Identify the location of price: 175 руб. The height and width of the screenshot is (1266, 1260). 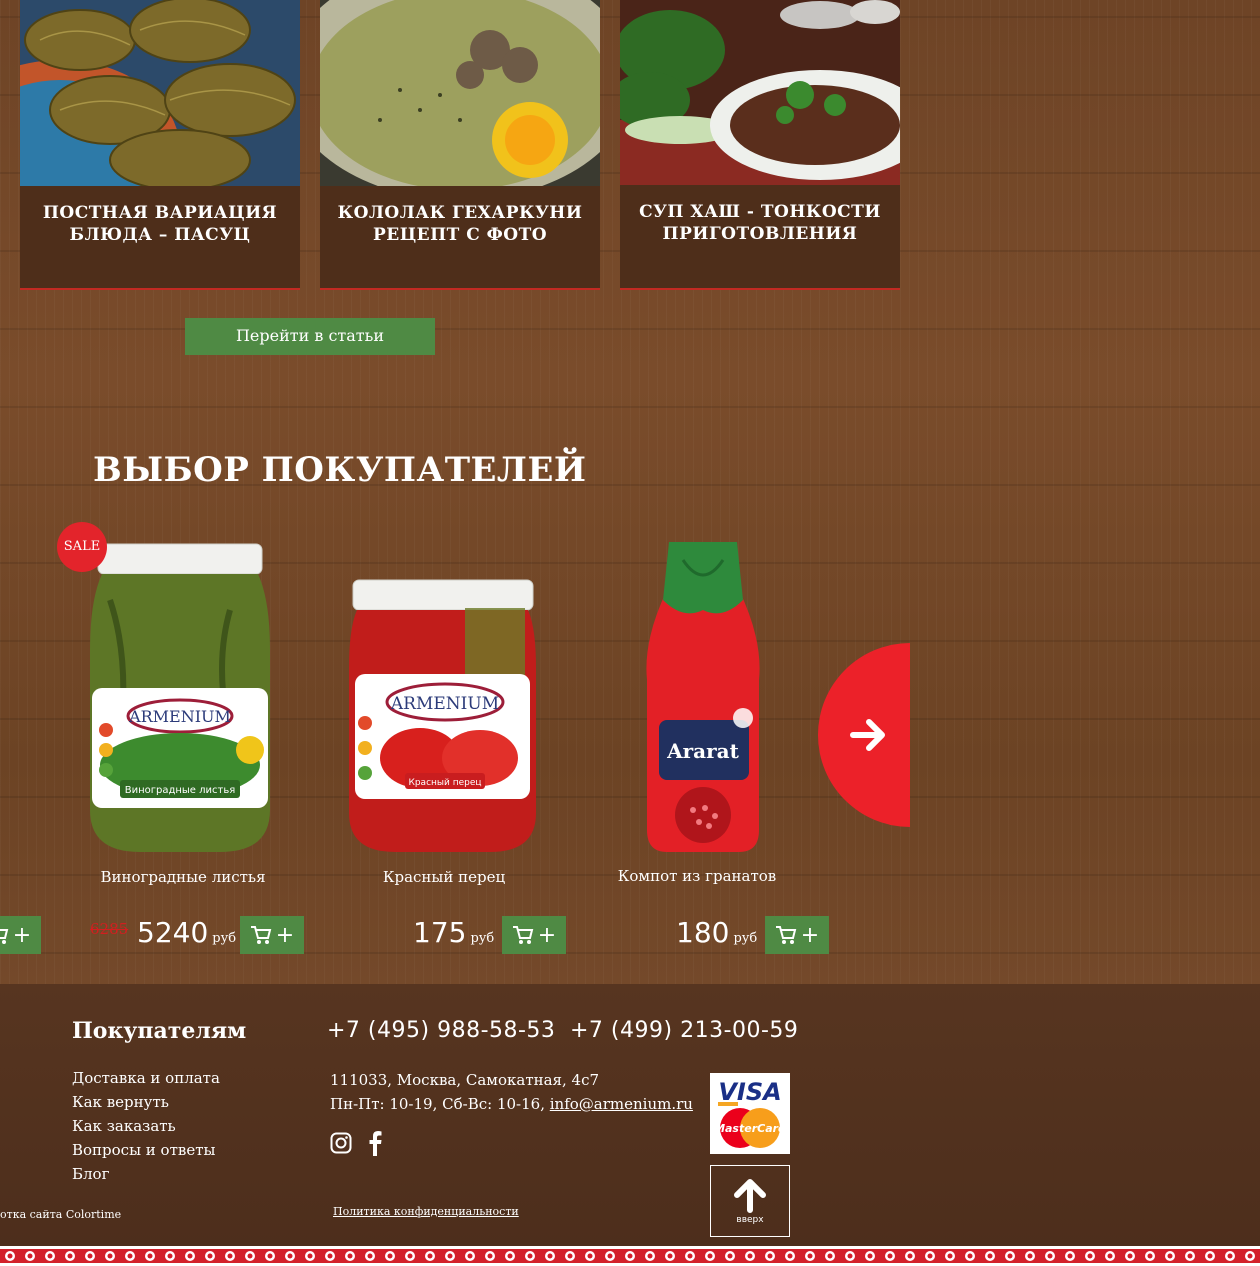
(453, 932).